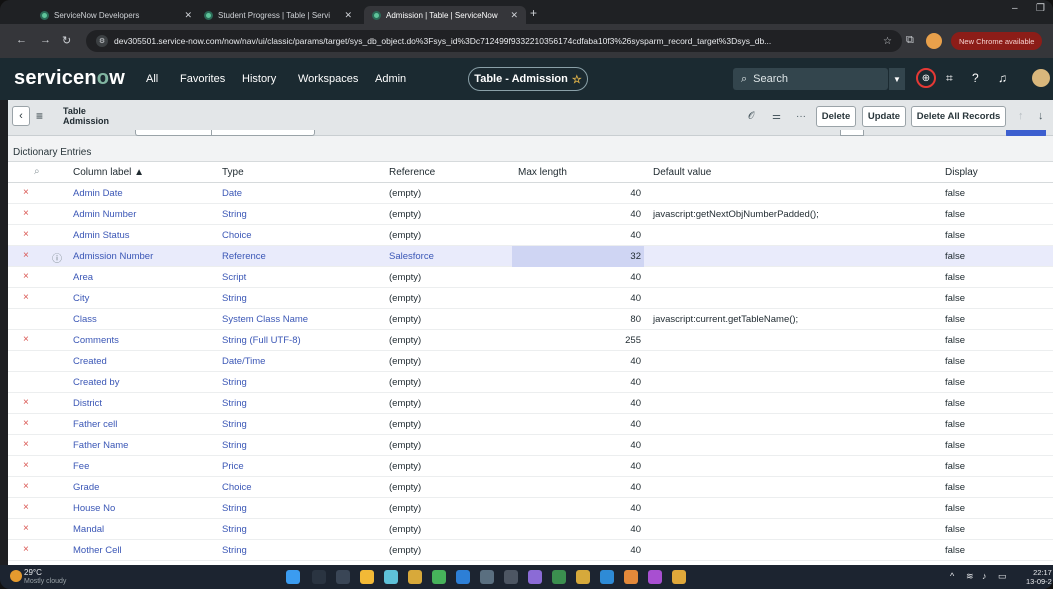  Describe the element at coordinates (319, 577) in the screenshot. I see `taskbar-search-icon` at that location.